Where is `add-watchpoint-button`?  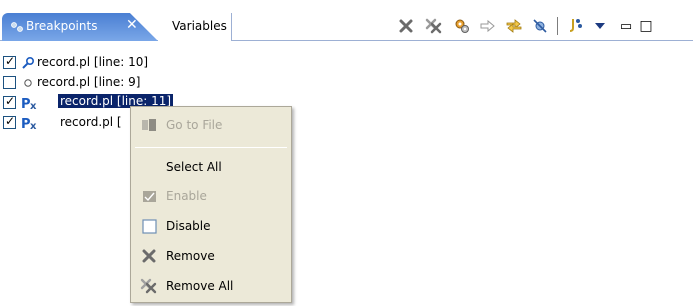 add-watchpoint-button is located at coordinates (576, 26).